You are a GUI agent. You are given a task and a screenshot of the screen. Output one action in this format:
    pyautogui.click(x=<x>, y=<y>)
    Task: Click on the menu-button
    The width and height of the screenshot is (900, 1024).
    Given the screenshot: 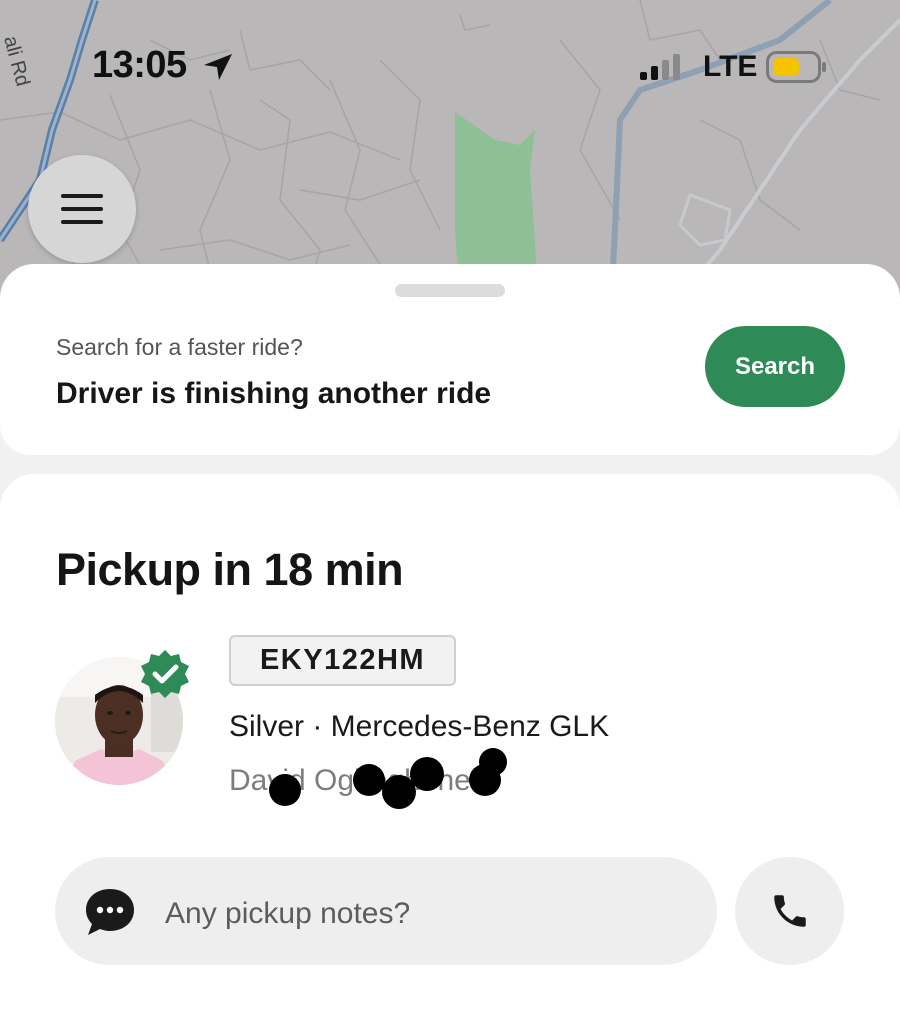 What is the action you would take?
    pyautogui.click(x=82, y=209)
    